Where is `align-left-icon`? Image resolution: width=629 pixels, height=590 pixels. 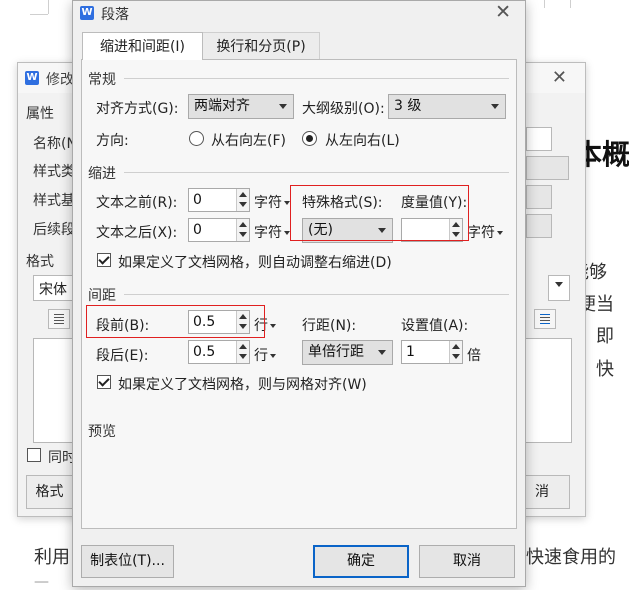
align-left-icon is located at coordinates (59, 319).